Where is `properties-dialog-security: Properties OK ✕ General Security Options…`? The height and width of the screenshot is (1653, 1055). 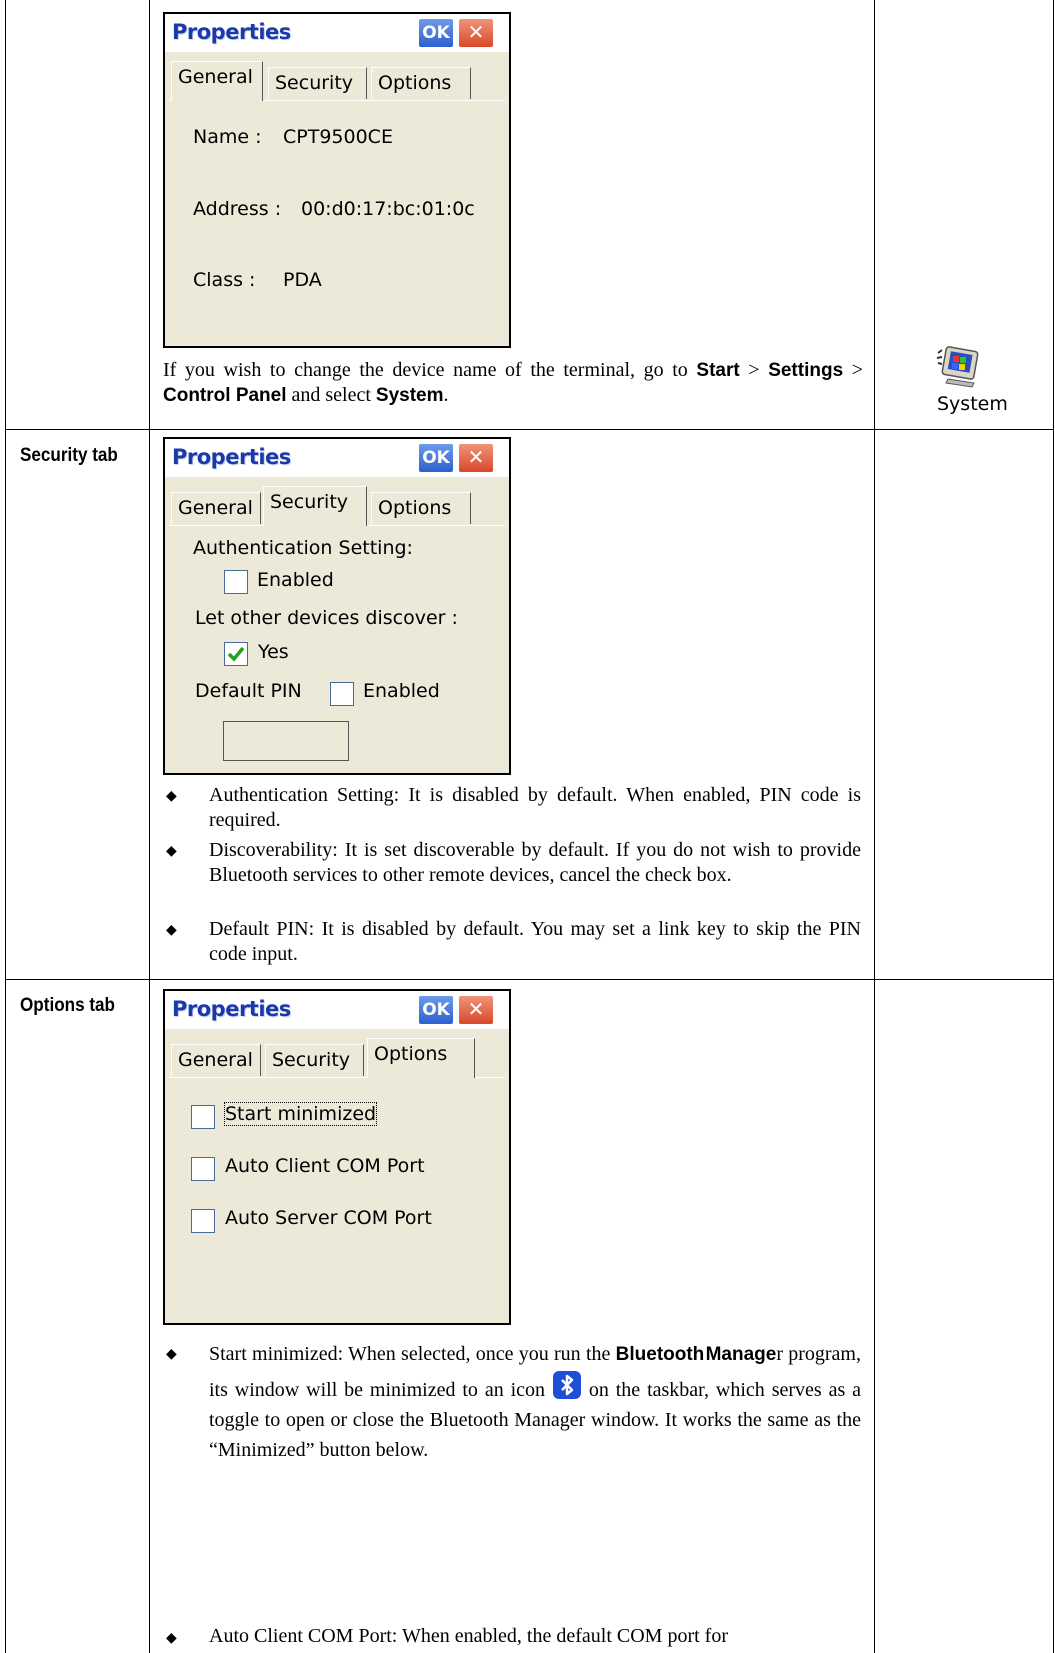
properties-dialog-security: Properties OK ✕ General Security Options… is located at coordinates (337, 606).